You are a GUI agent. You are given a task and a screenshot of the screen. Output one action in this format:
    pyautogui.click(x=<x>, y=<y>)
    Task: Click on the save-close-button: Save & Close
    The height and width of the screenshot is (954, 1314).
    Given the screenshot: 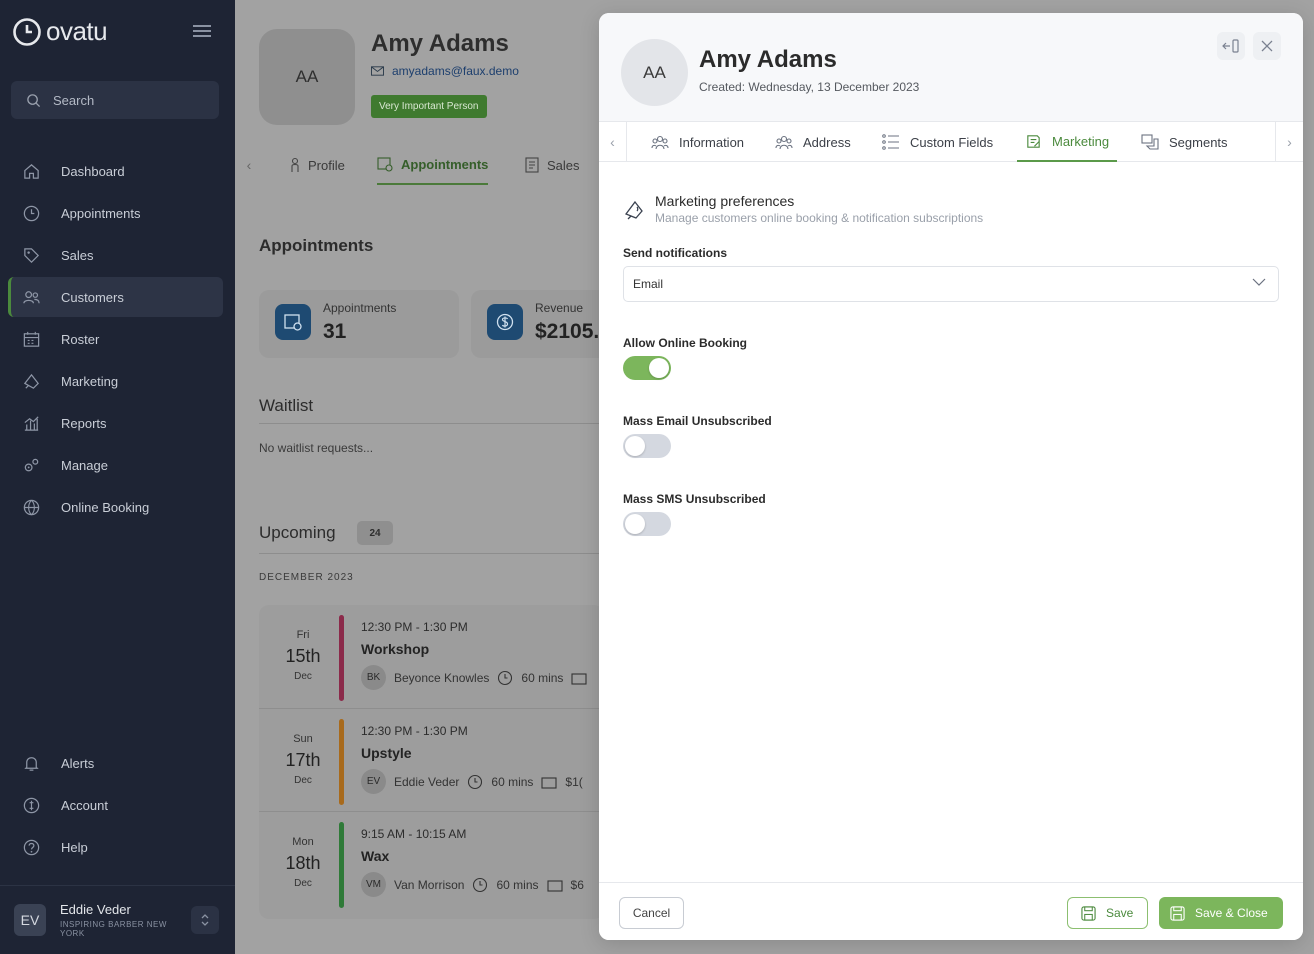 What is the action you would take?
    pyautogui.click(x=1221, y=913)
    